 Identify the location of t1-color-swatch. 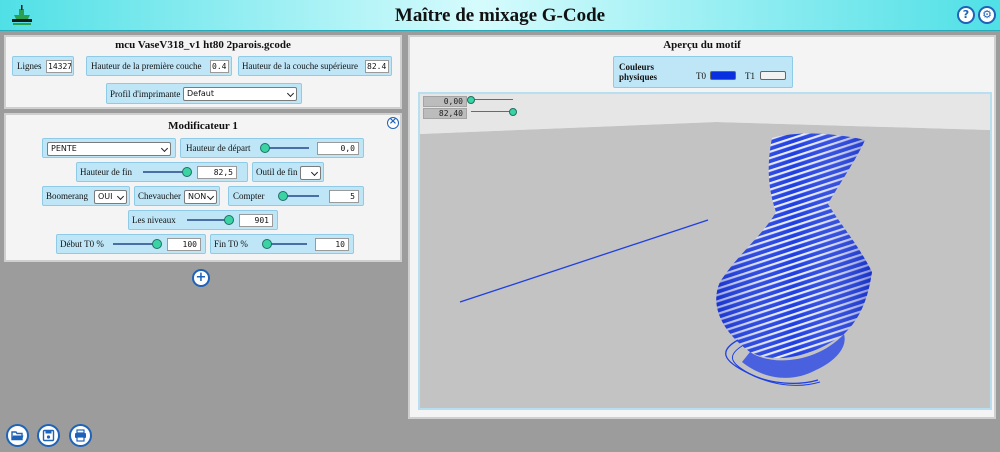
(773, 75).